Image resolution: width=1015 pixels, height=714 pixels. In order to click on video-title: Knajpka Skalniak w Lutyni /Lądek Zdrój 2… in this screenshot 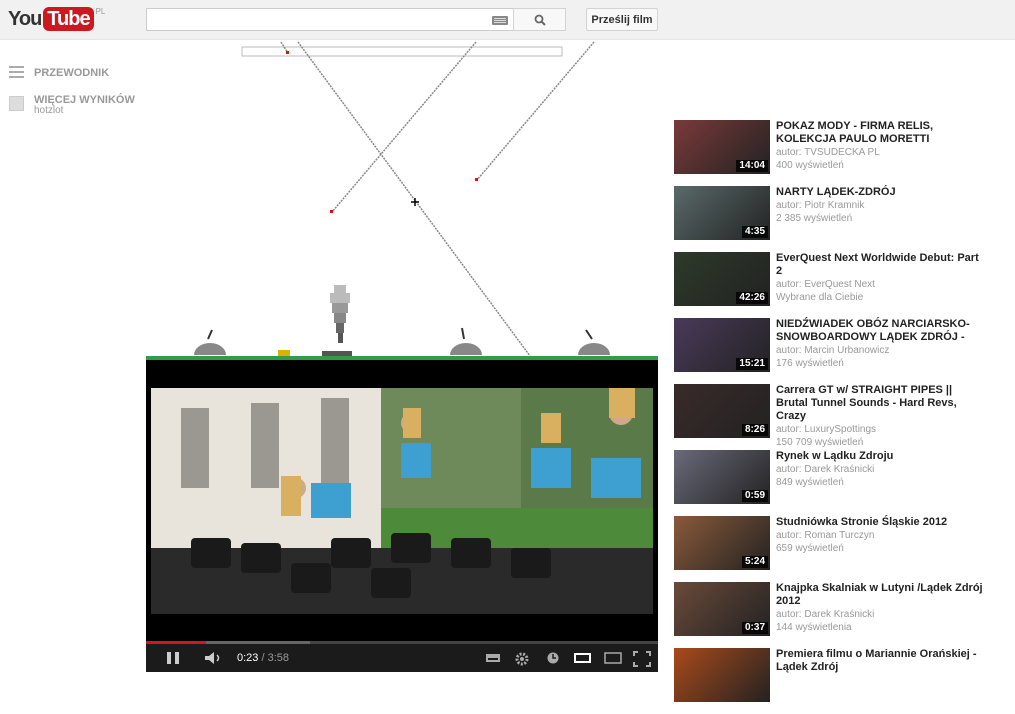, I will do `click(881, 595)`.